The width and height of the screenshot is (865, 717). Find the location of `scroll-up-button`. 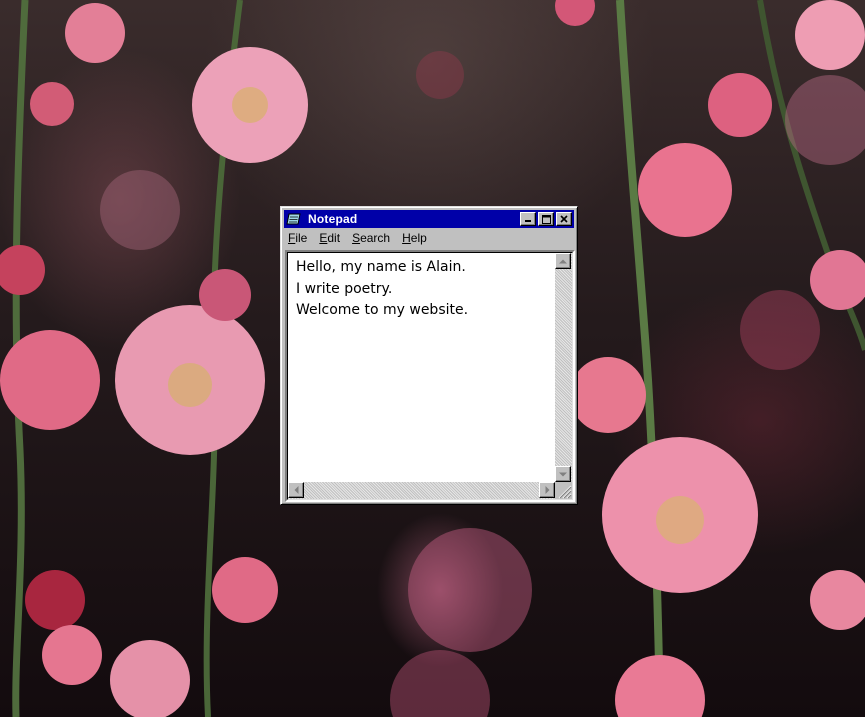

scroll-up-button is located at coordinates (563, 261).